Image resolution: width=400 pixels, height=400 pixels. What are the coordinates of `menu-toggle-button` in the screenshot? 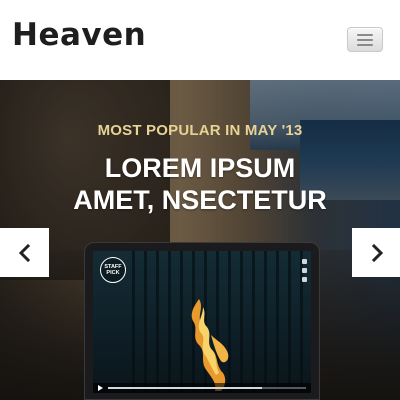 It's located at (365, 39).